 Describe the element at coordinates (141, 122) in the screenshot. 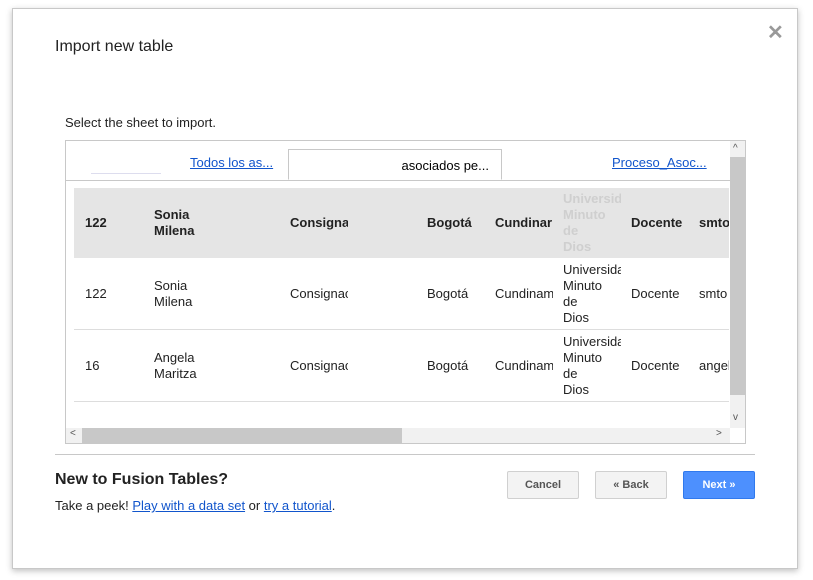

I see `select-sheet-prompt: Select the sheet to import.` at that location.